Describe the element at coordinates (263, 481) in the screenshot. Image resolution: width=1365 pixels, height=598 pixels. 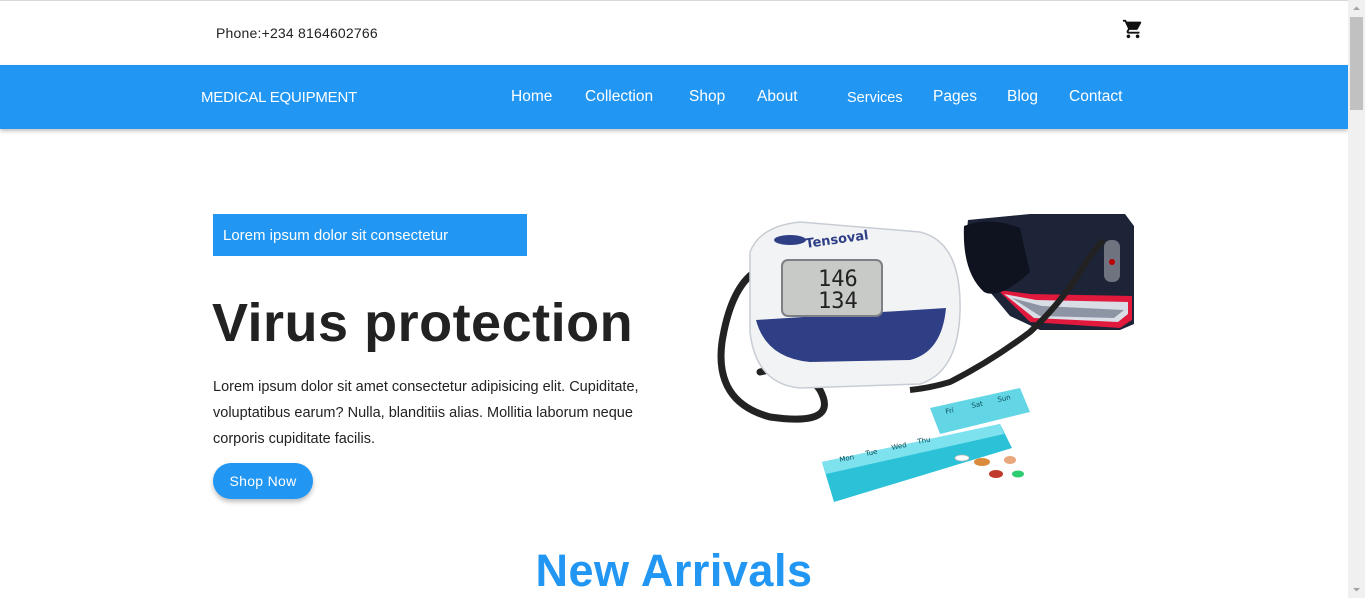
I see `shop-now-button: Shop Now` at that location.